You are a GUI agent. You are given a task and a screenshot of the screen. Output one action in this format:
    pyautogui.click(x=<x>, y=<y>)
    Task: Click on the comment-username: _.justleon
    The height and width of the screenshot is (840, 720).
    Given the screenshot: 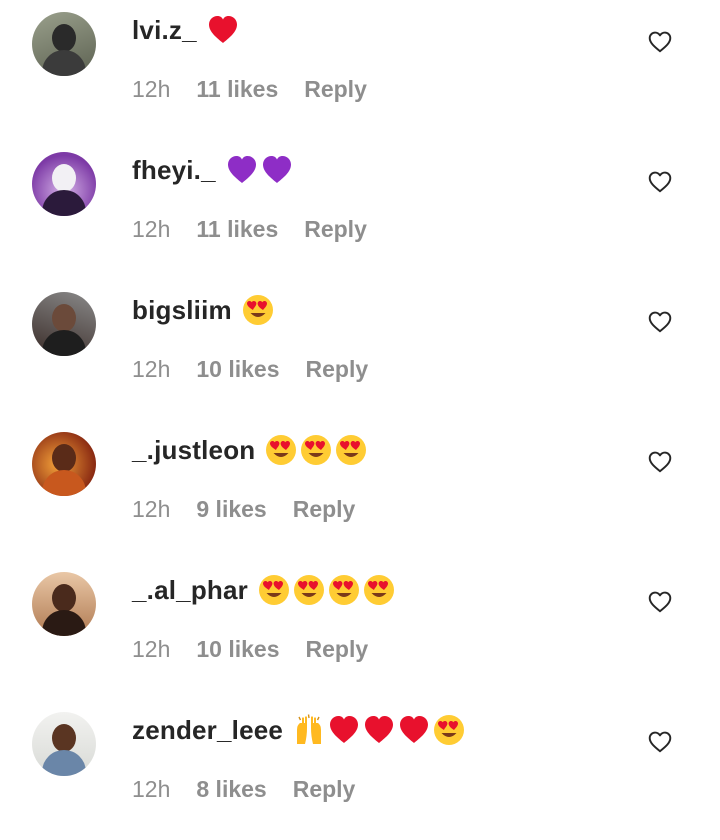 What is the action you would take?
    pyautogui.click(x=193, y=450)
    